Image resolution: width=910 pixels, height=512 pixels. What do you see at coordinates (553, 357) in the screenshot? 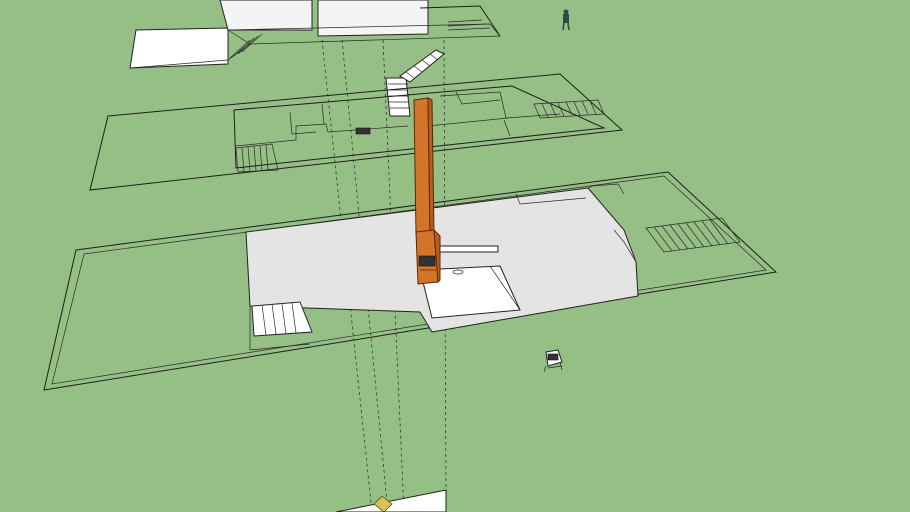
I see `grill-top` at bounding box center [553, 357].